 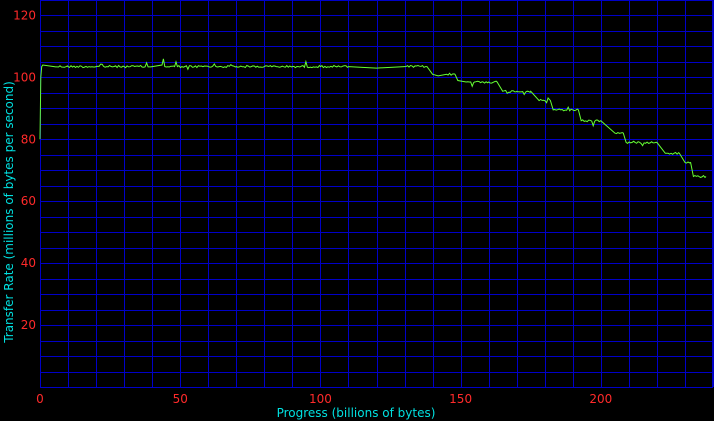 What do you see at coordinates (24, 77) in the screenshot?
I see `y-tick-label: 100` at bounding box center [24, 77].